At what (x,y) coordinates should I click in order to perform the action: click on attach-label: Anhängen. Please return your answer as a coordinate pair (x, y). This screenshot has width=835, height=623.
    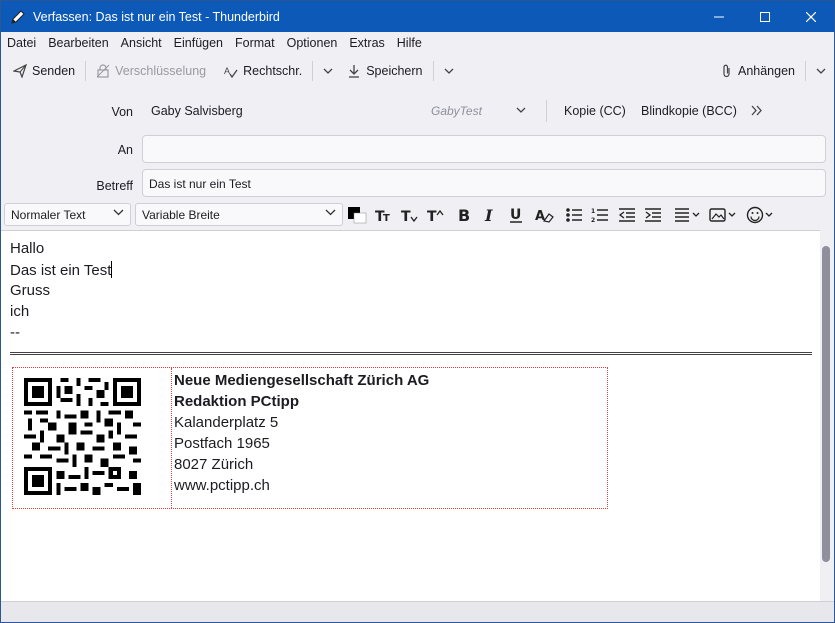
    Looking at the image, I should click on (766, 71).